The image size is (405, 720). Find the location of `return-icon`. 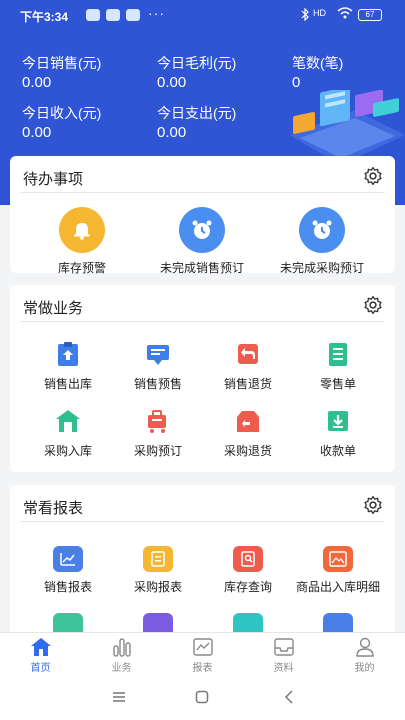

return-icon is located at coordinates (248, 354).